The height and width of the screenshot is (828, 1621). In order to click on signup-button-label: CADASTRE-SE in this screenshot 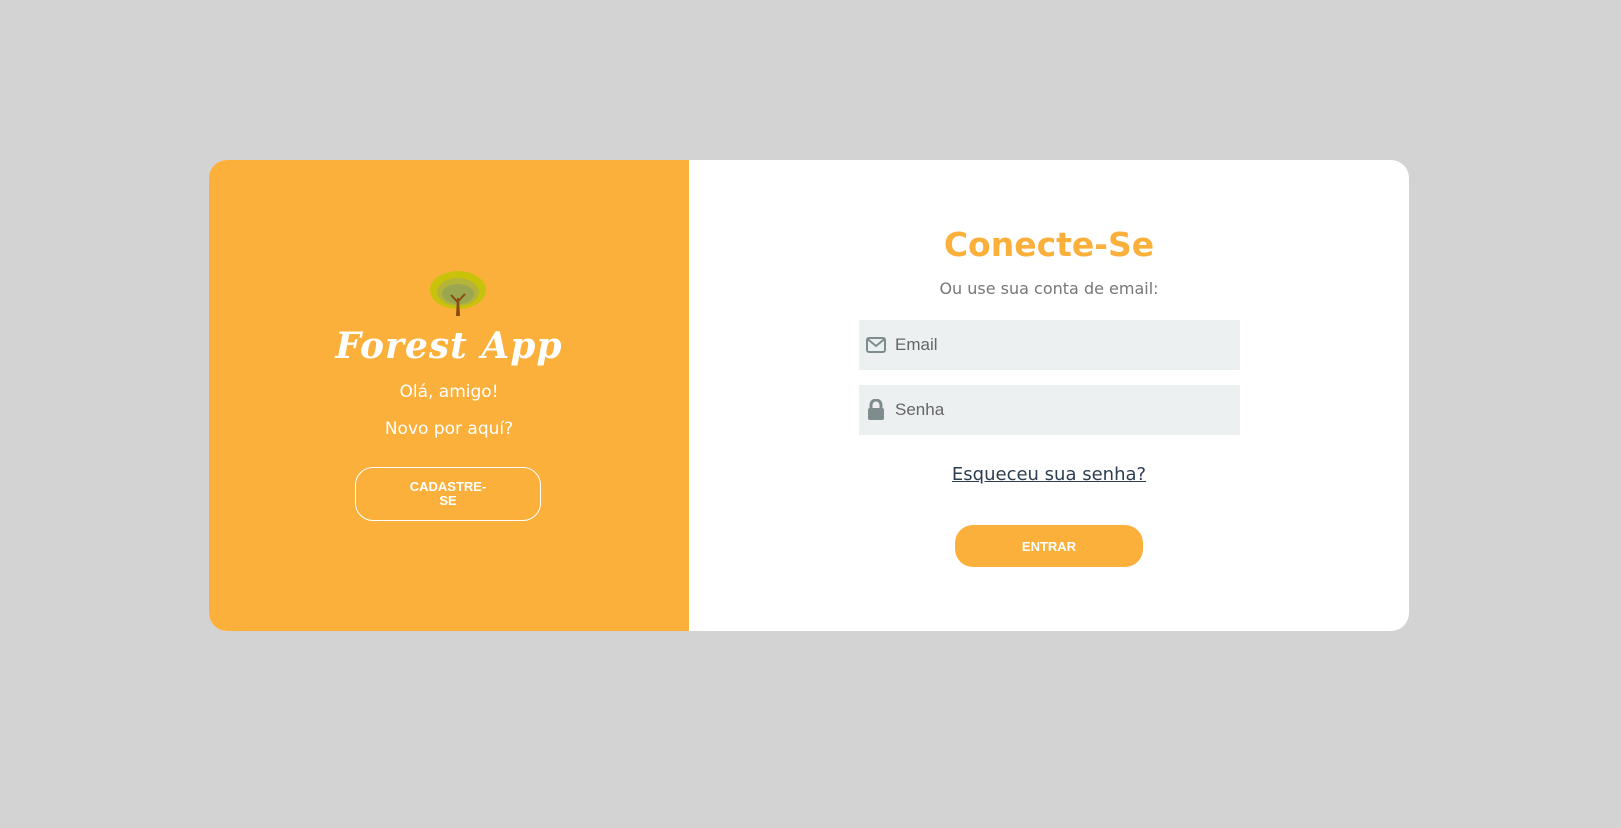, I will do `click(448, 493)`.